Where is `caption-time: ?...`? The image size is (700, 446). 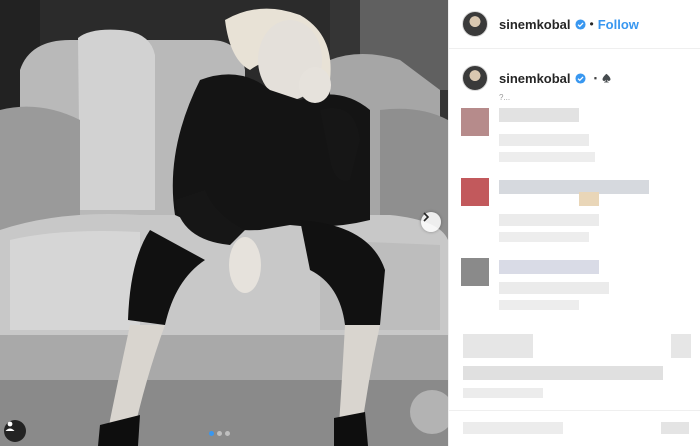 caption-time: ?... is located at coordinates (505, 97).